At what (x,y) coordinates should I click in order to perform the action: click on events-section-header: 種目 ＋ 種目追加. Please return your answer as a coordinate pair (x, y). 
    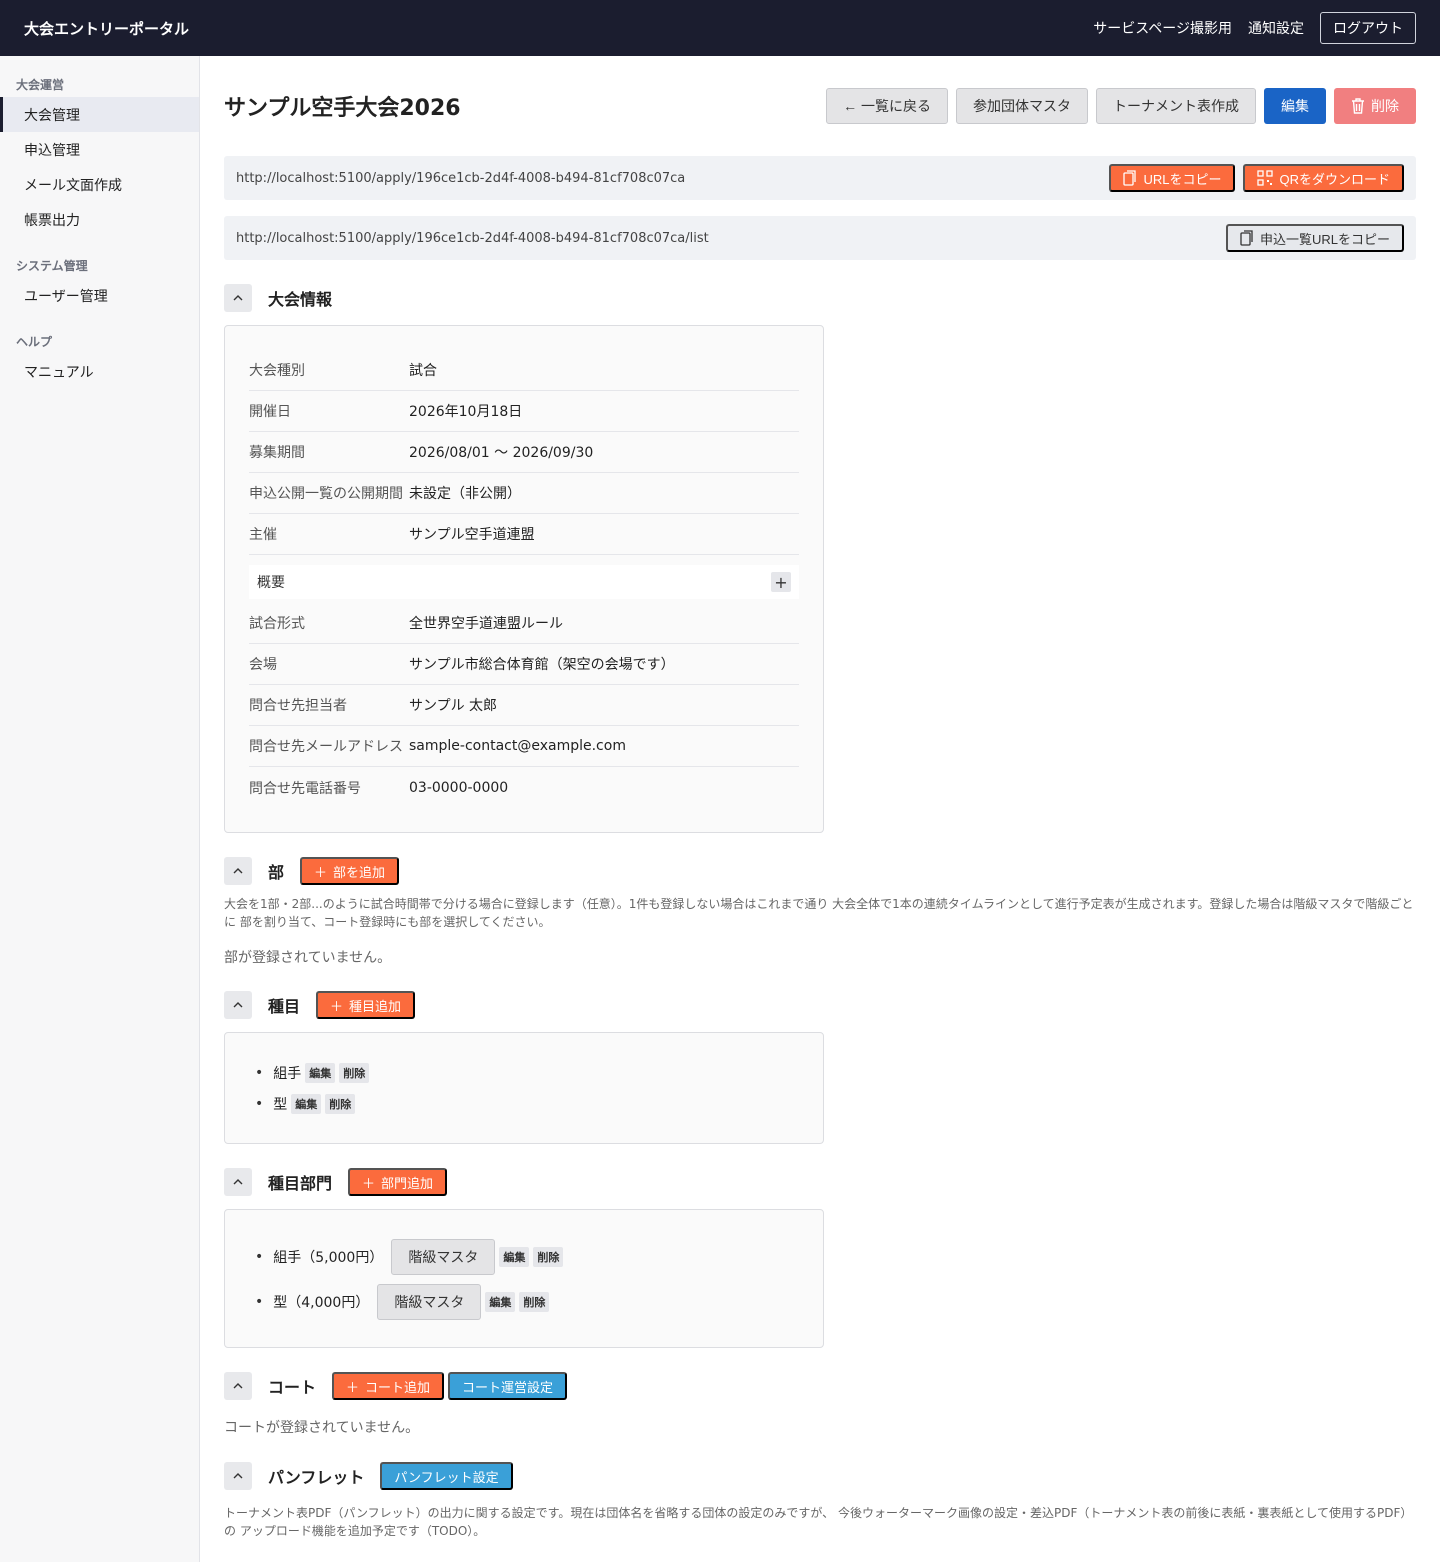
    Looking at the image, I should click on (820, 1005).